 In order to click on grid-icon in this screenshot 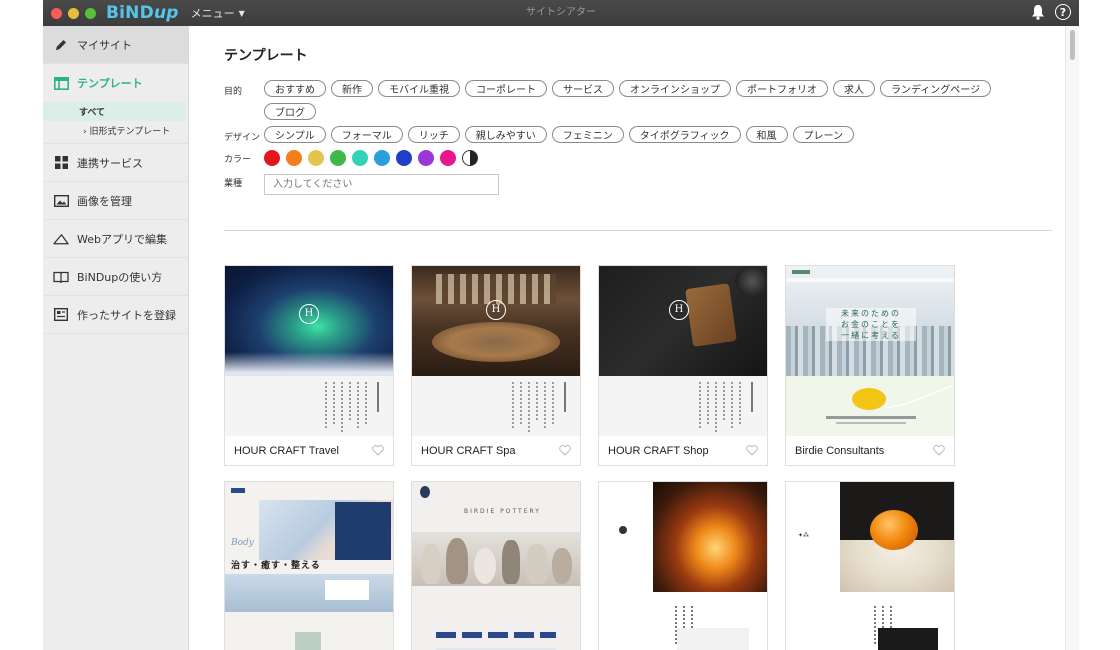, I will do `click(61, 163)`.